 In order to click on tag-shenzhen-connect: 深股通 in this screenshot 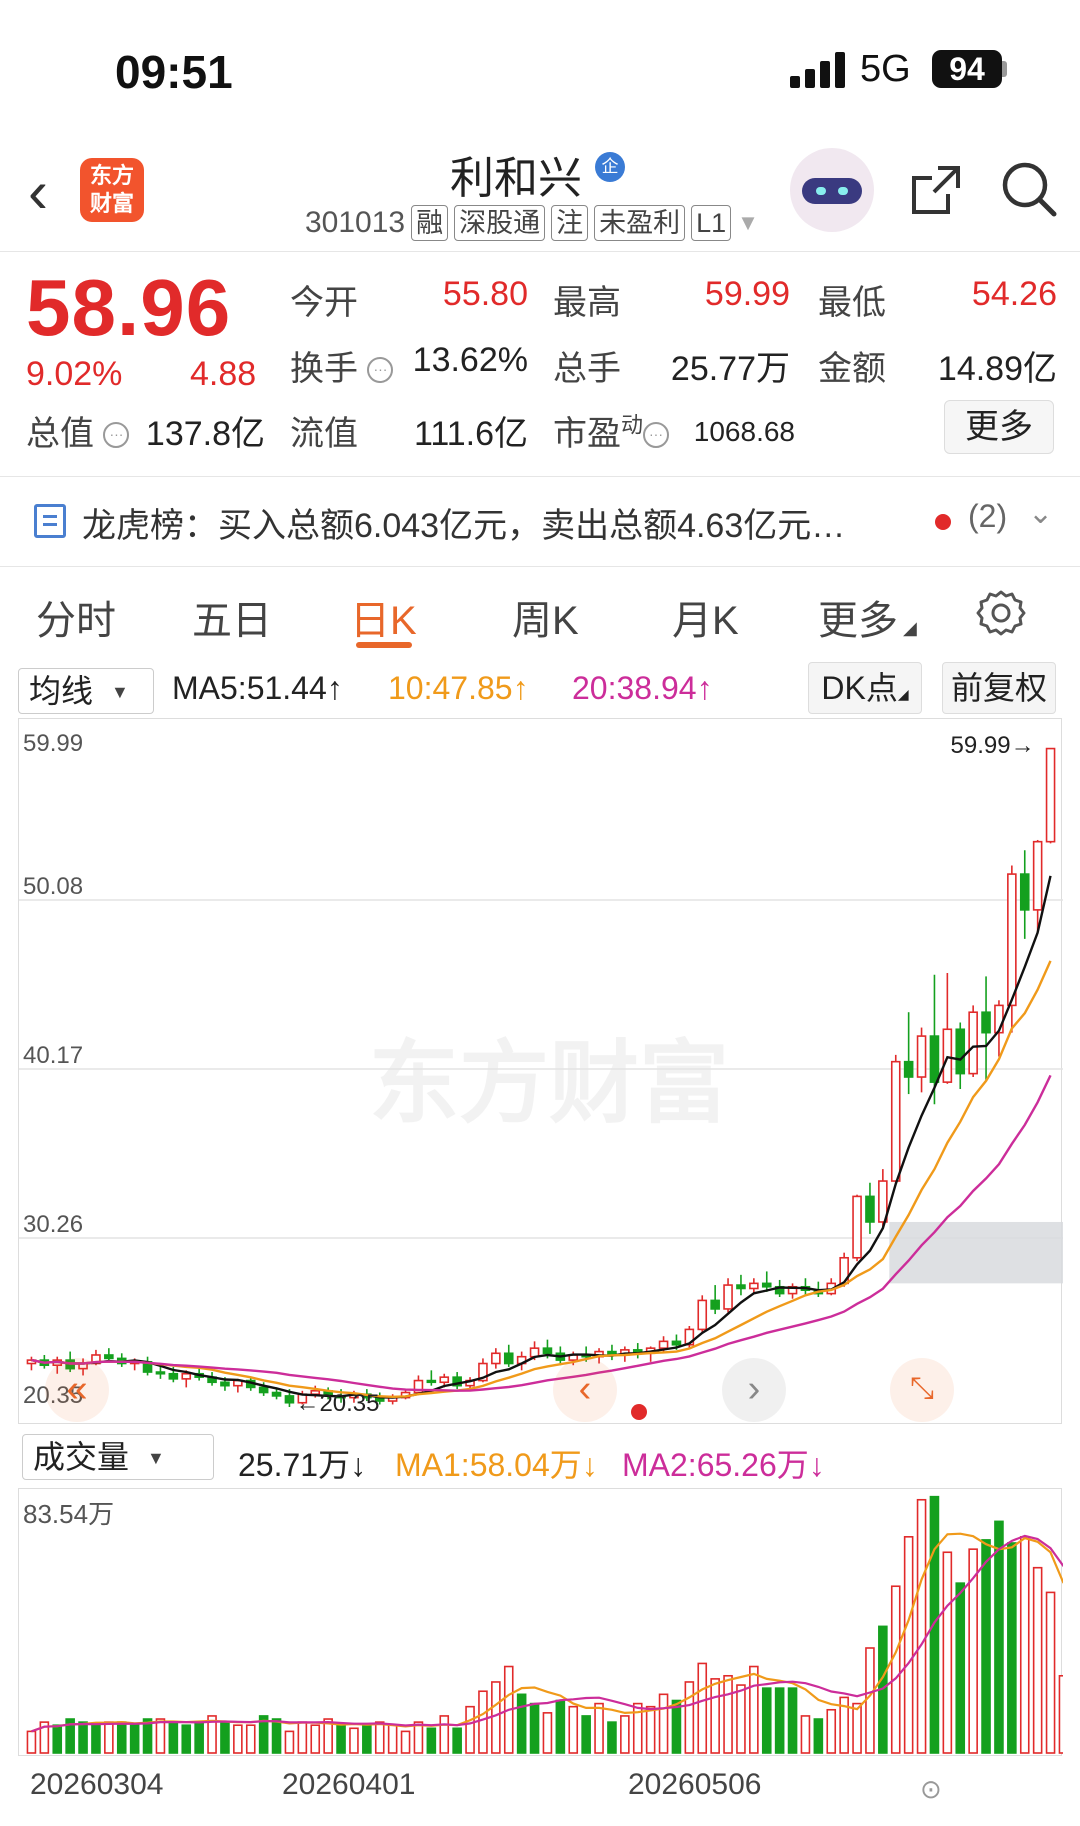, I will do `click(500, 223)`.